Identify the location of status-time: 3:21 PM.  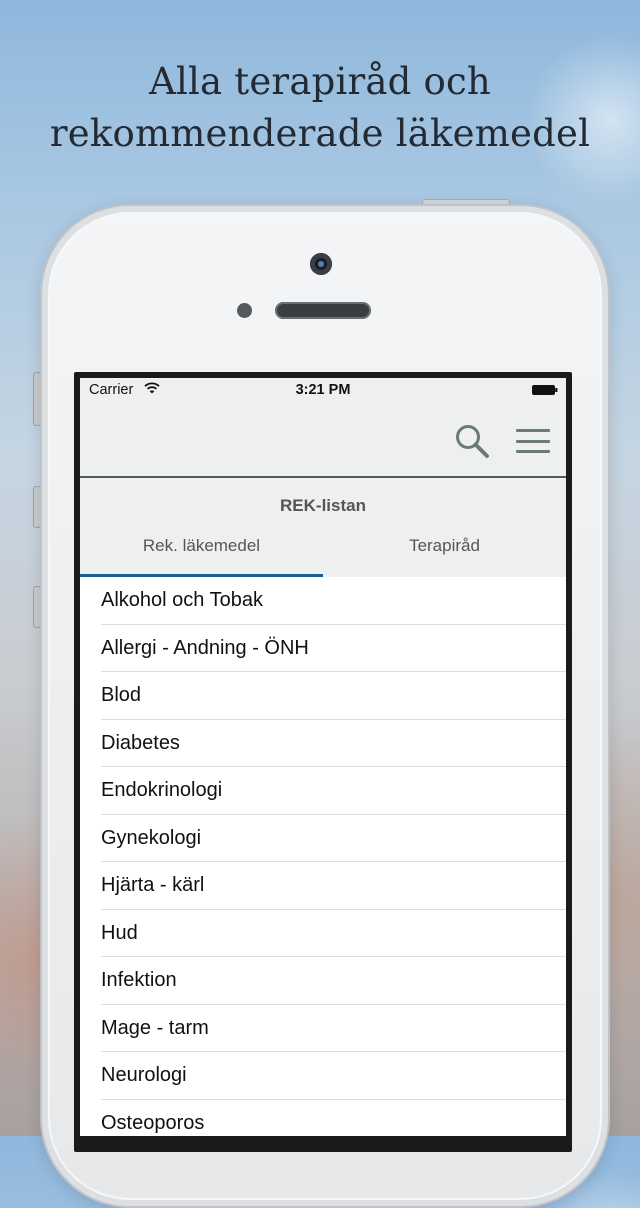
(323, 390).